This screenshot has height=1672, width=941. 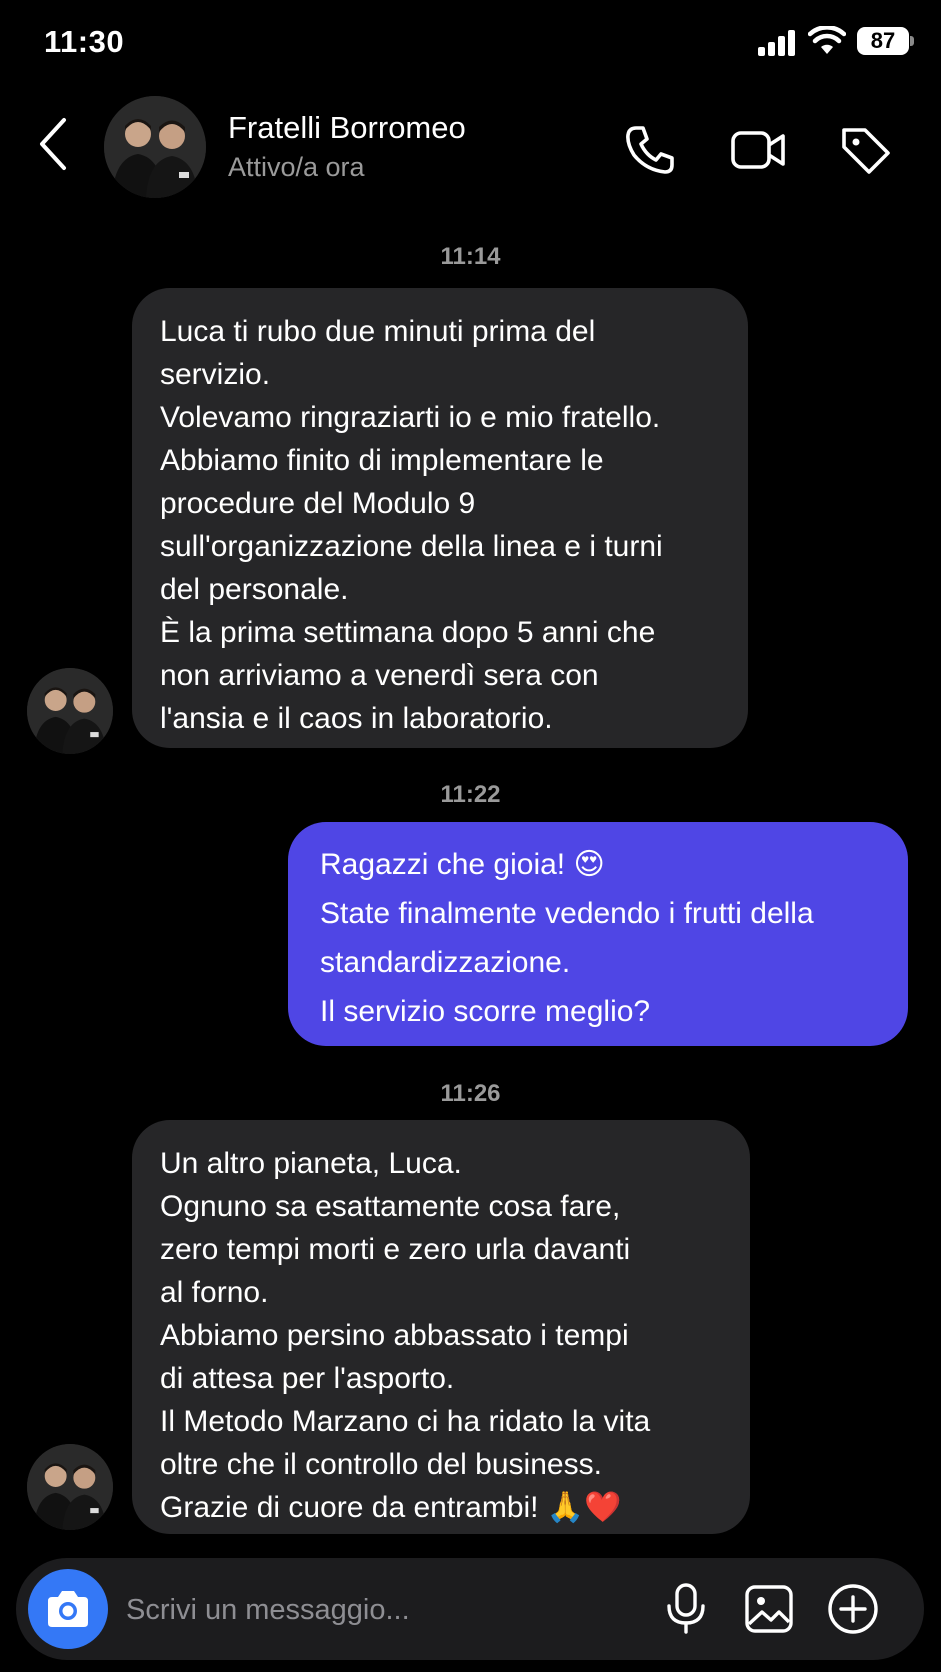 What do you see at coordinates (769, 1609) in the screenshot?
I see `image-icon` at bounding box center [769, 1609].